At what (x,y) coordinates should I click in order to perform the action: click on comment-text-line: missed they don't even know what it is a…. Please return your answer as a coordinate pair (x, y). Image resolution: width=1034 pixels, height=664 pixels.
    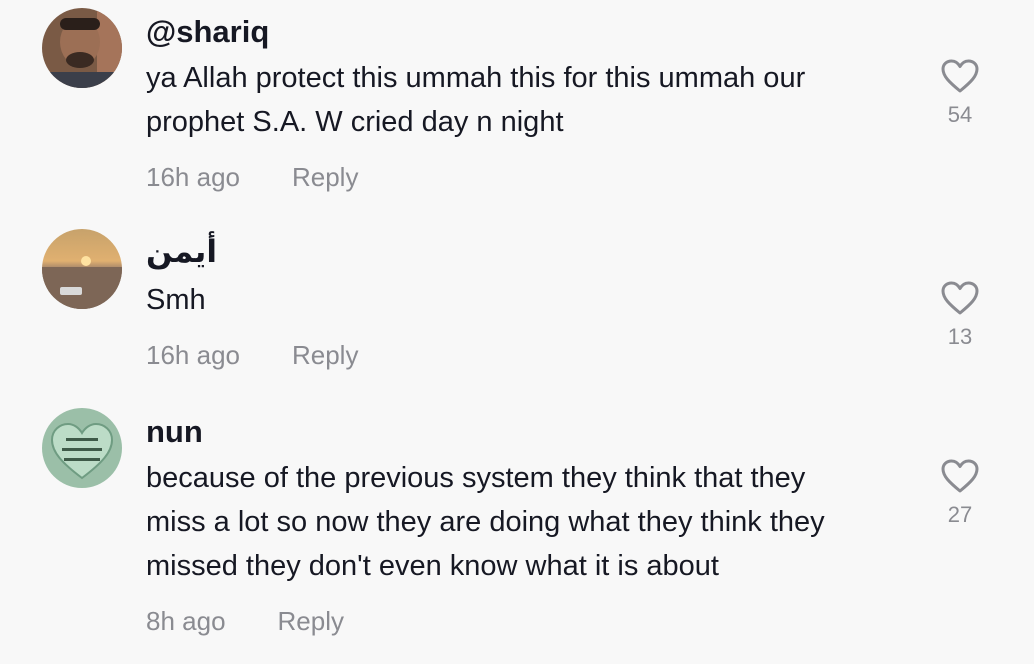
    Looking at the image, I should click on (432, 566).